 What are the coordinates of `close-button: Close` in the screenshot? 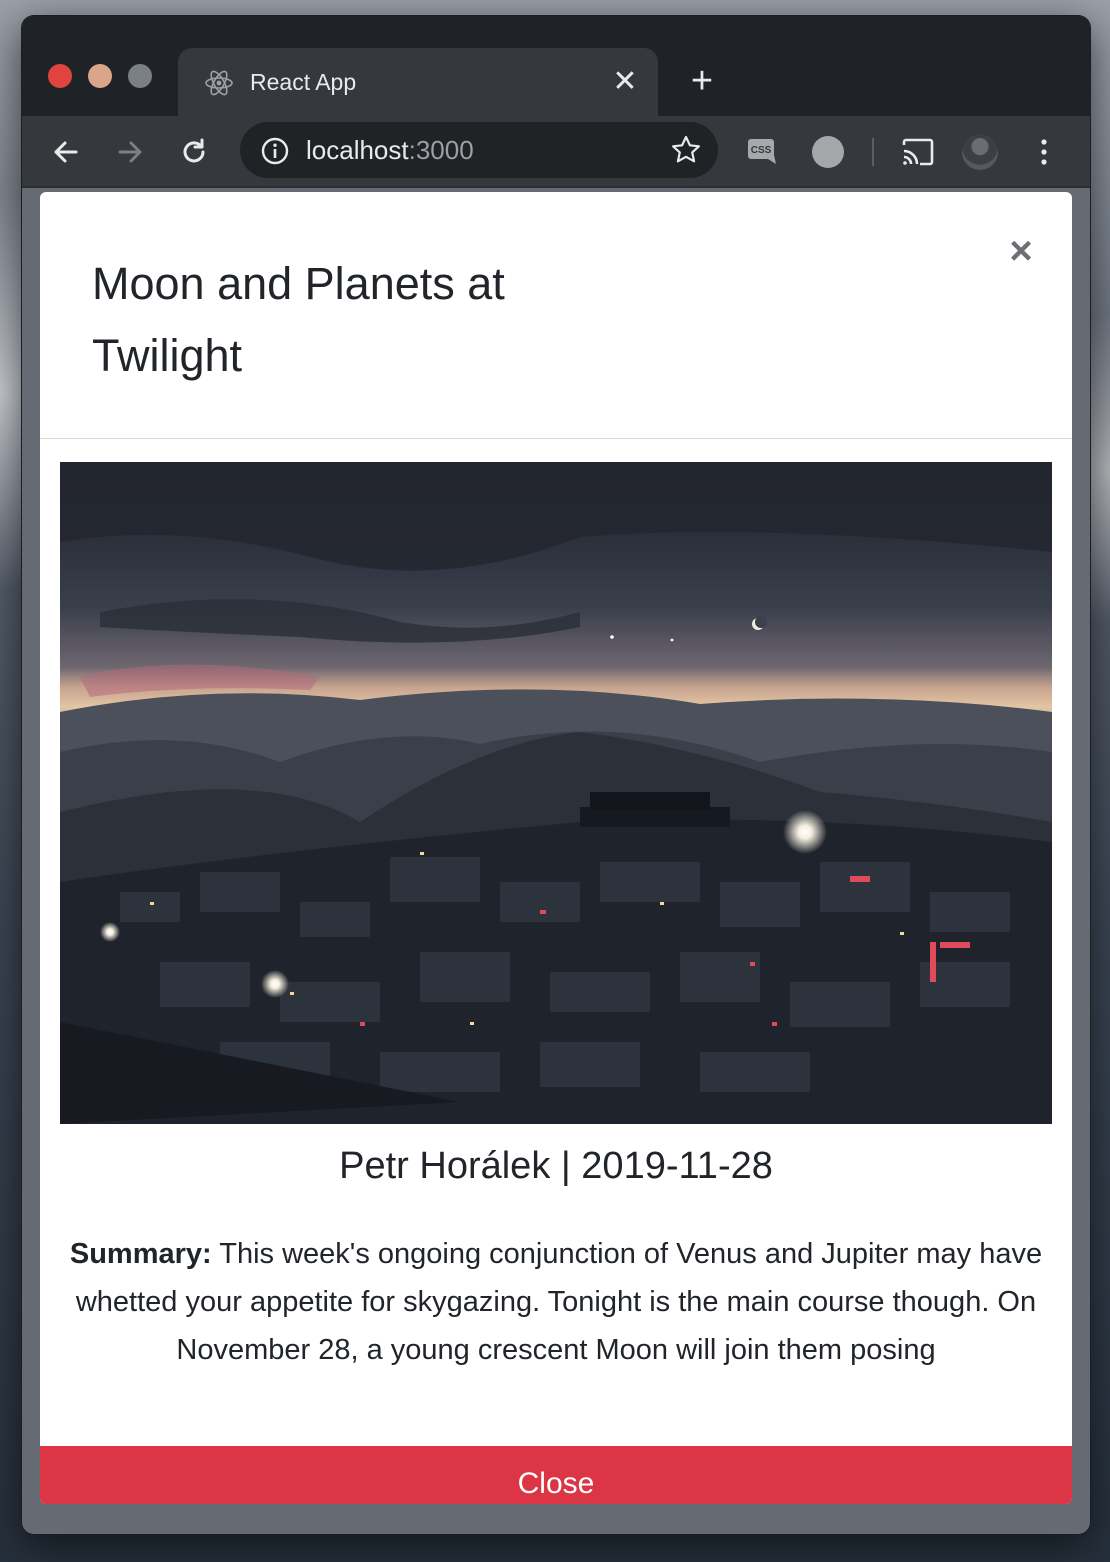 It's located at (556, 1475).